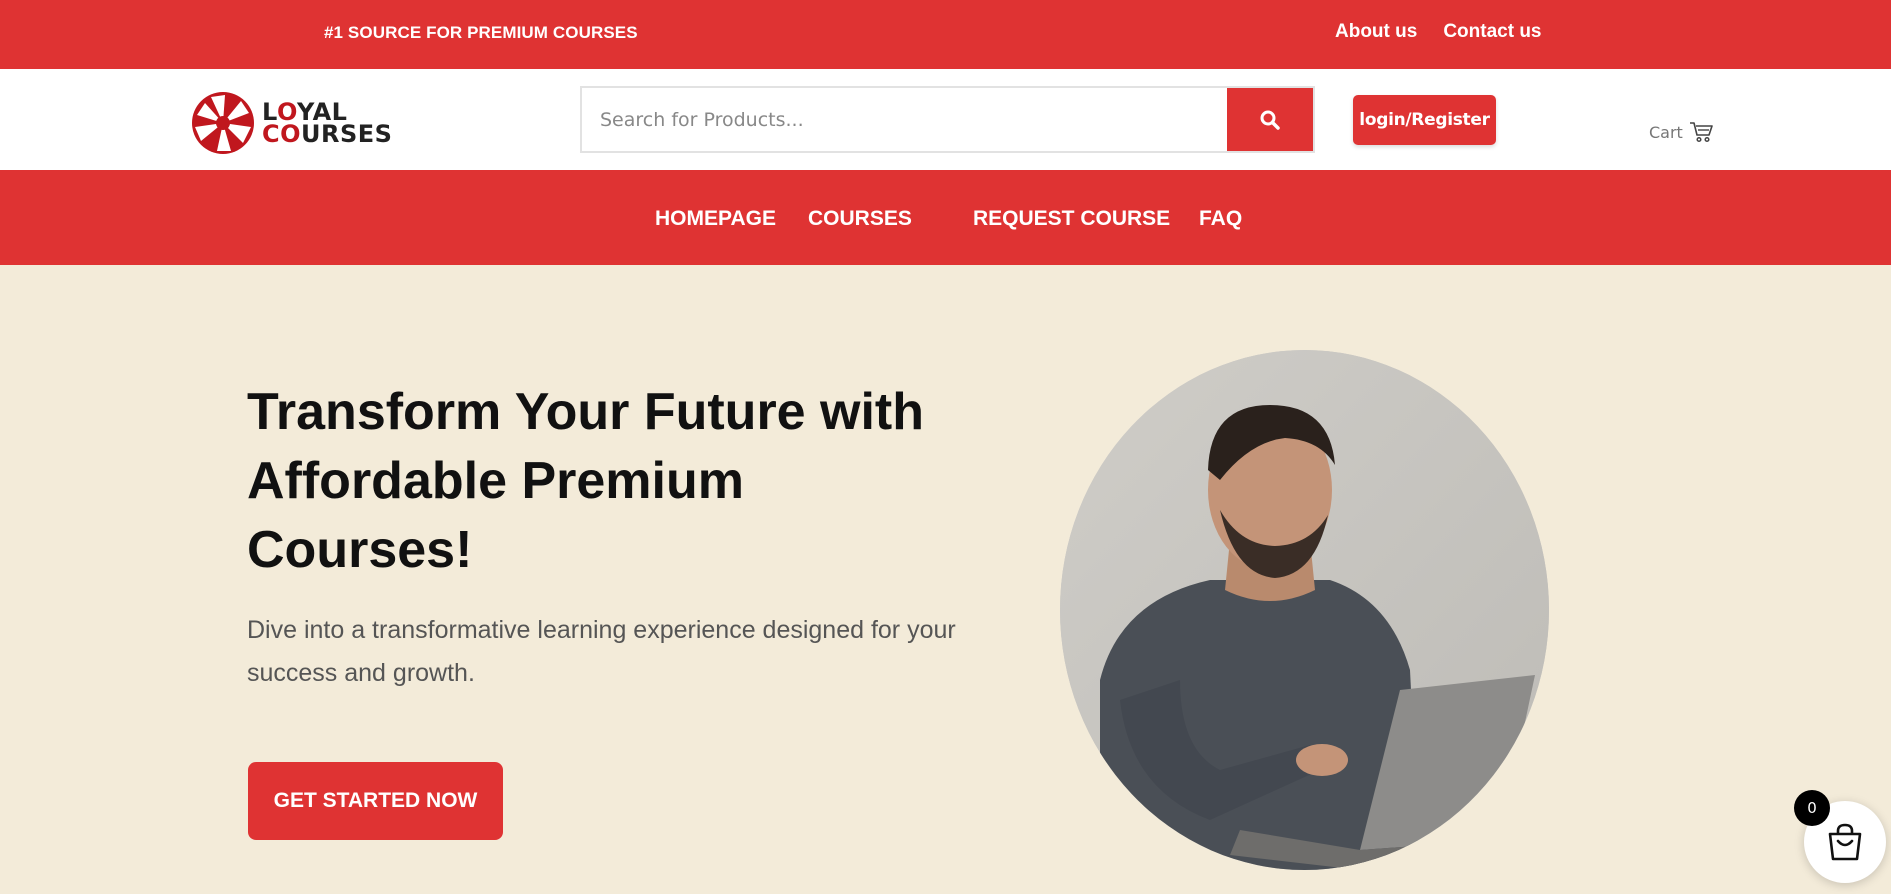  I want to click on search-icon, so click(1270, 120).